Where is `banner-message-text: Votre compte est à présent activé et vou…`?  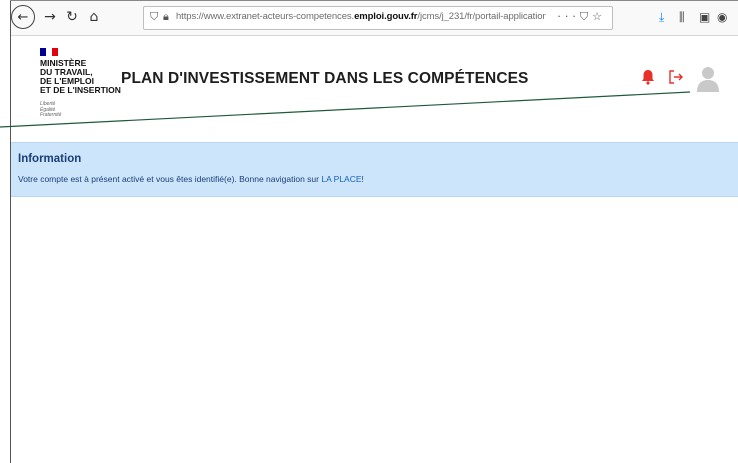 banner-message-text: Votre compte est à présent activé et vou… is located at coordinates (170, 179).